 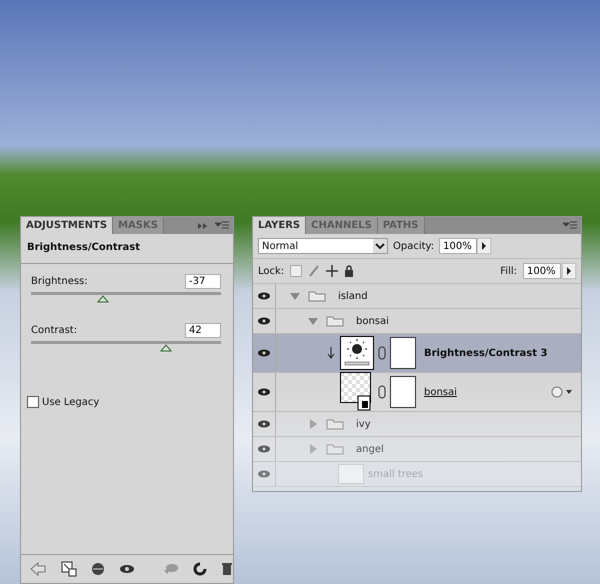 I want to click on layer-name: ivy, so click(x=363, y=424).